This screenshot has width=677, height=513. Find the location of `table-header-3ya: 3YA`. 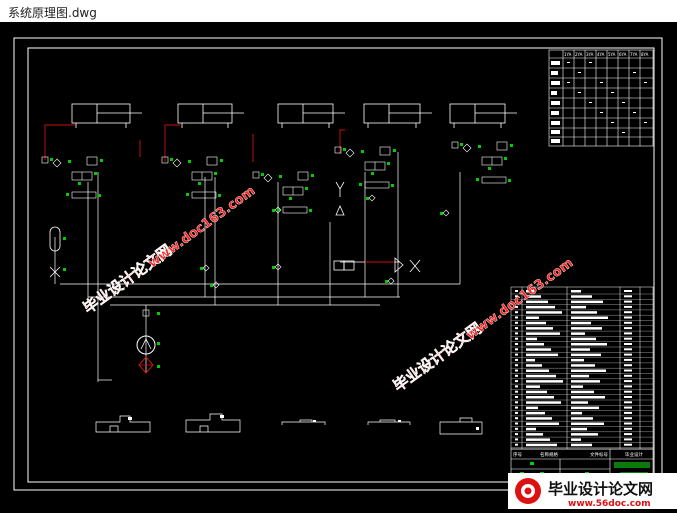

table-header-3ya: 3YA is located at coordinates (590, 54).